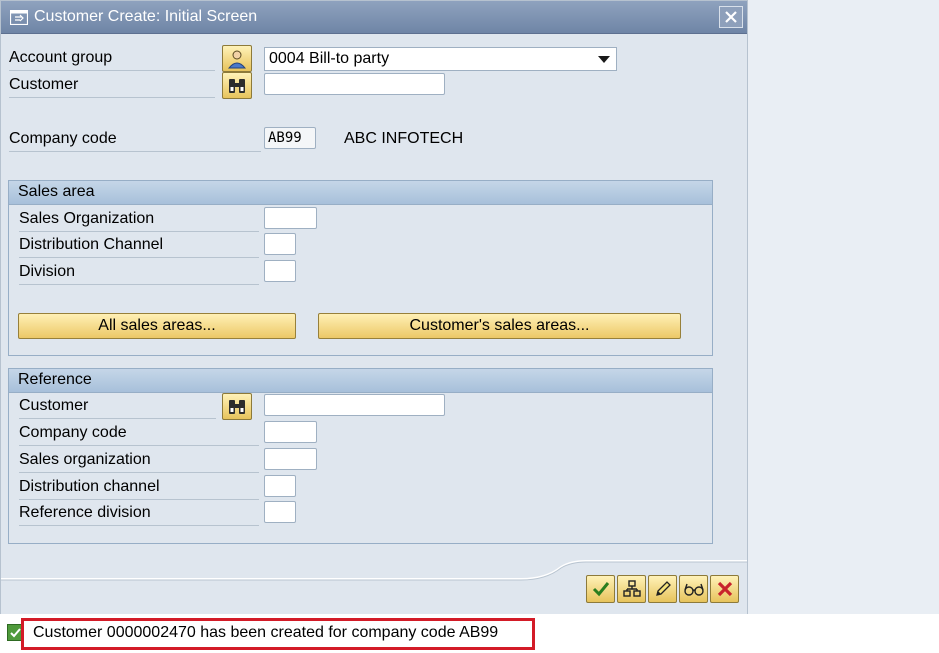 The image size is (939, 653). I want to click on ref-customer-label: Customer, so click(117, 407).